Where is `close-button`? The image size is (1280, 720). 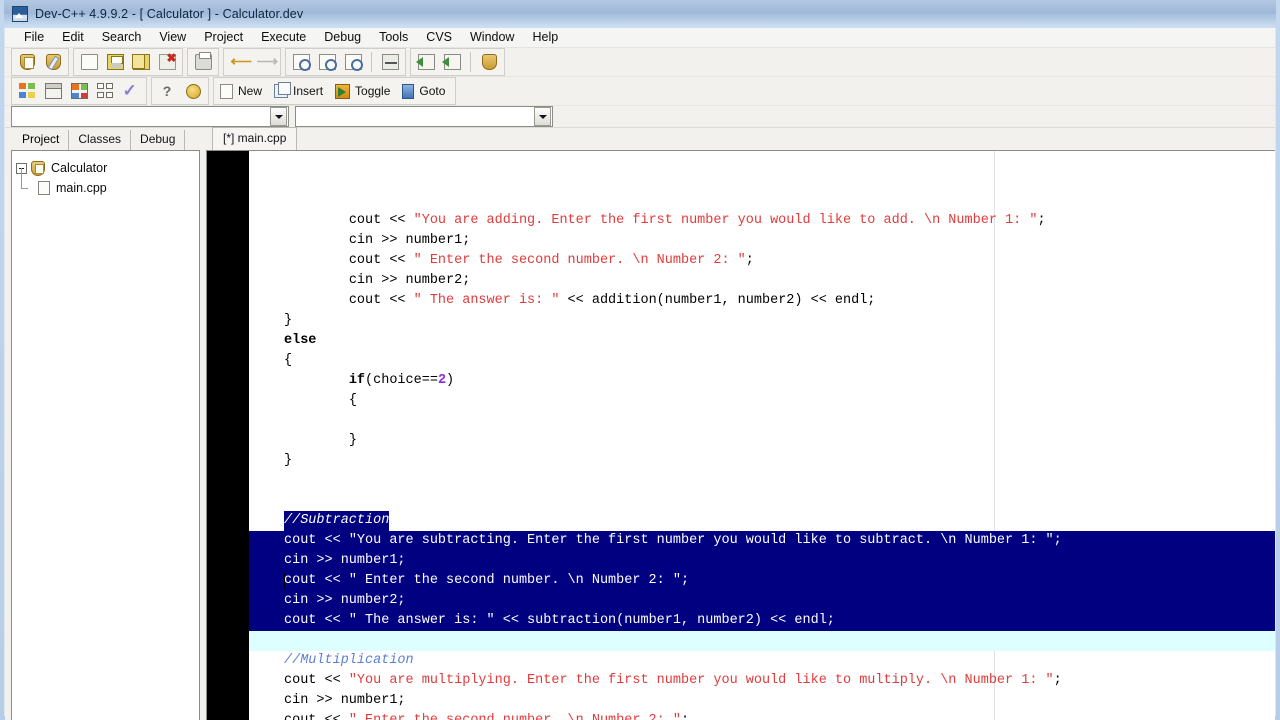
close-button is located at coordinates (167, 62).